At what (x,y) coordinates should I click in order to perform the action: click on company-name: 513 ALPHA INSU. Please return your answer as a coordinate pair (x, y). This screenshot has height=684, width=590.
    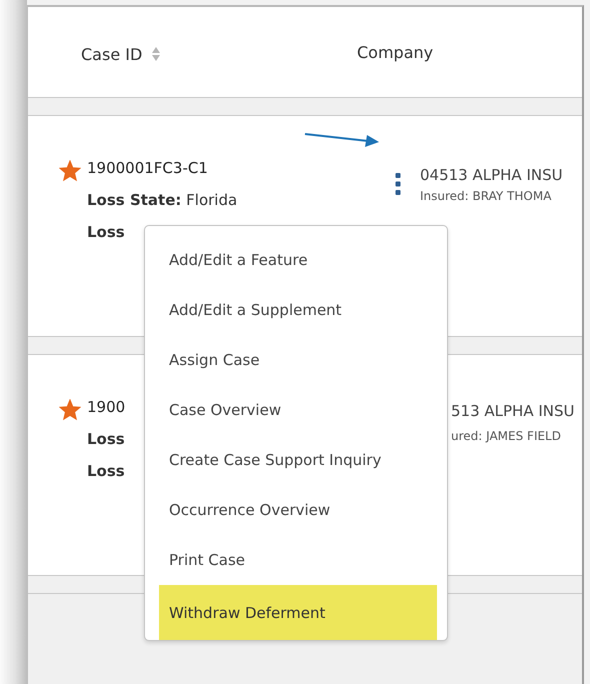
    Looking at the image, I should click on (513, 411).